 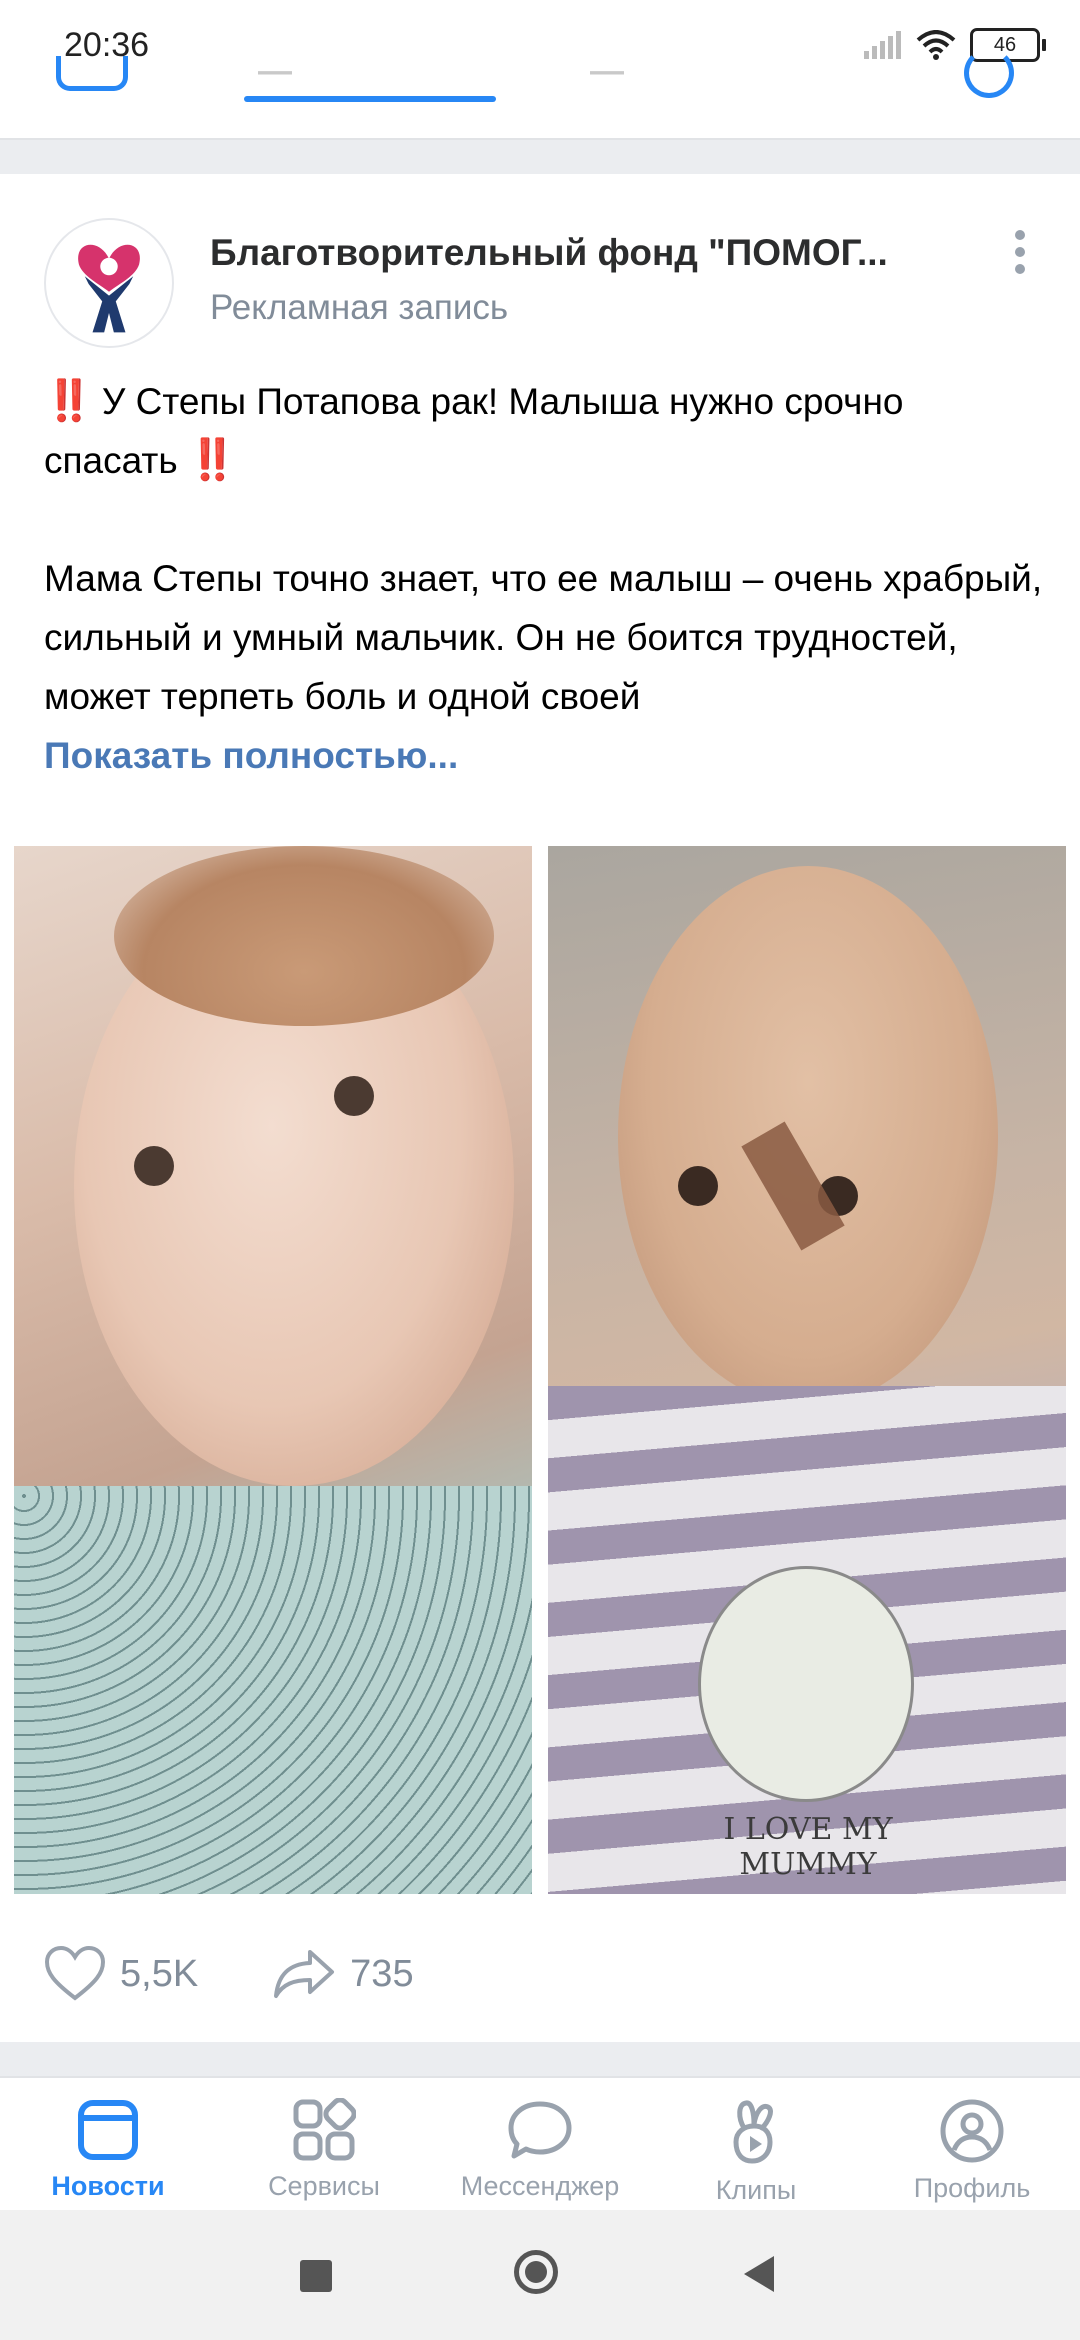 I want to click on like-button: 5,5K, so click(x=121, y=1974).